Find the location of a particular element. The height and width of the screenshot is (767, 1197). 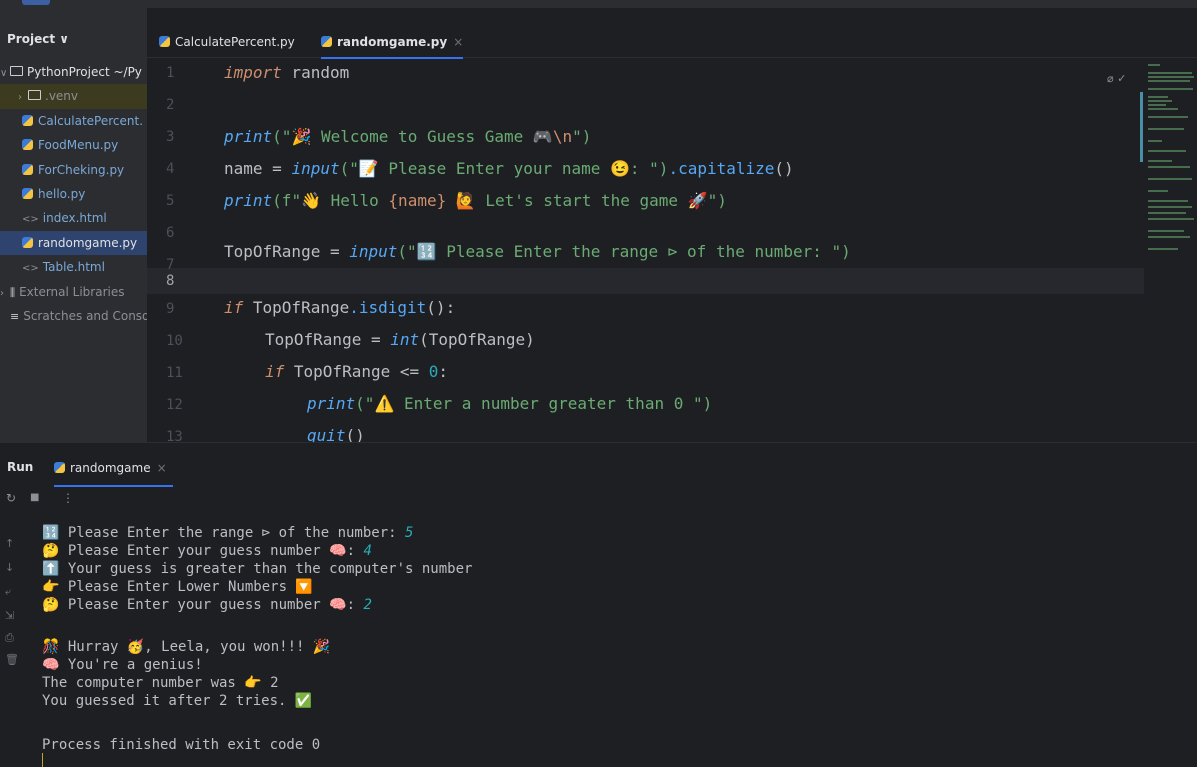

code-line-11: if TopOfRange <= 0: is located at coordinates (356, 371).